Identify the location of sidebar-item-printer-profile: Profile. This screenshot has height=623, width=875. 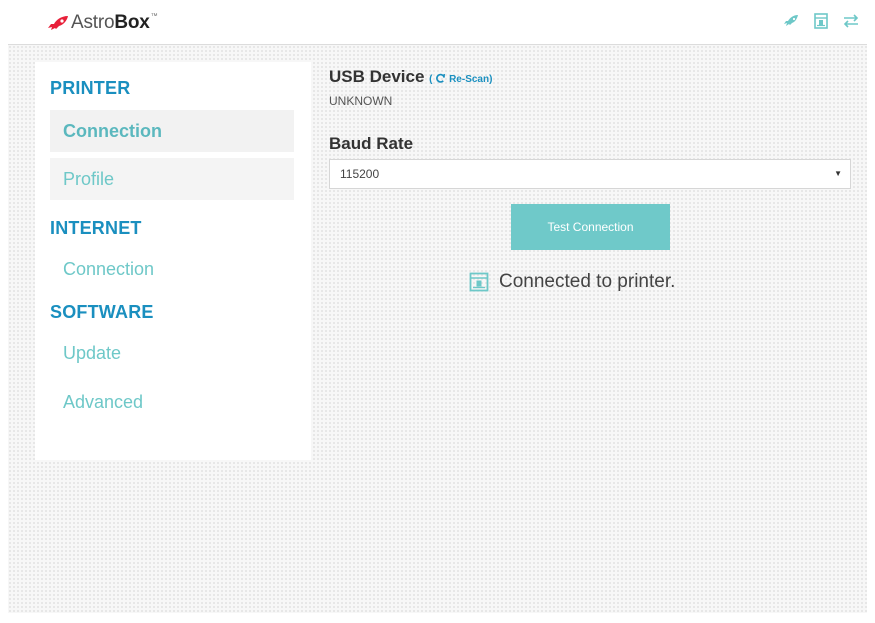
(172, 179).